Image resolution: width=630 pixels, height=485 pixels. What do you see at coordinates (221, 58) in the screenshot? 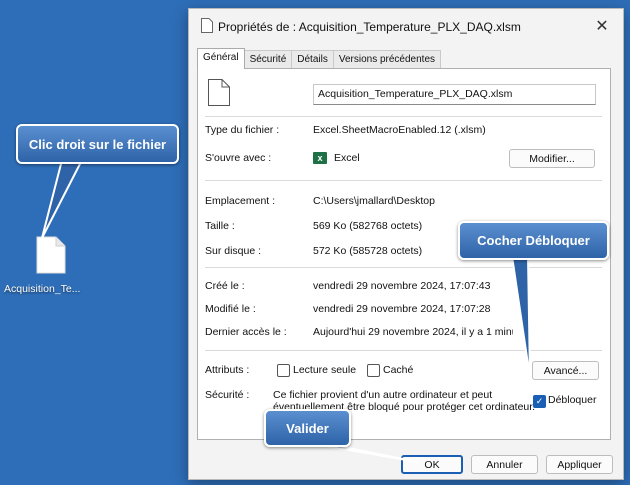
I see `tab-general: Général` at bounding box center [221, 58].